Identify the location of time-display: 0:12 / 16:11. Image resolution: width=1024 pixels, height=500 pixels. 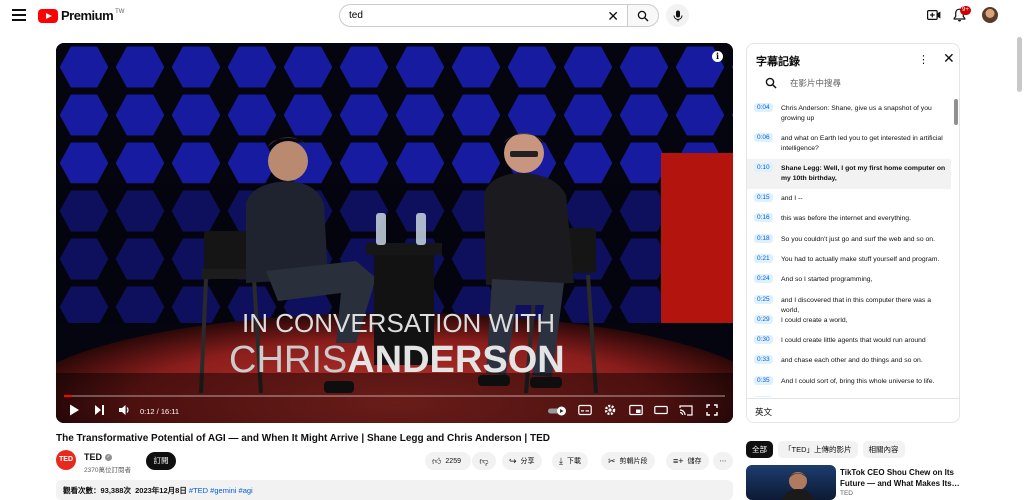
(160, 411).